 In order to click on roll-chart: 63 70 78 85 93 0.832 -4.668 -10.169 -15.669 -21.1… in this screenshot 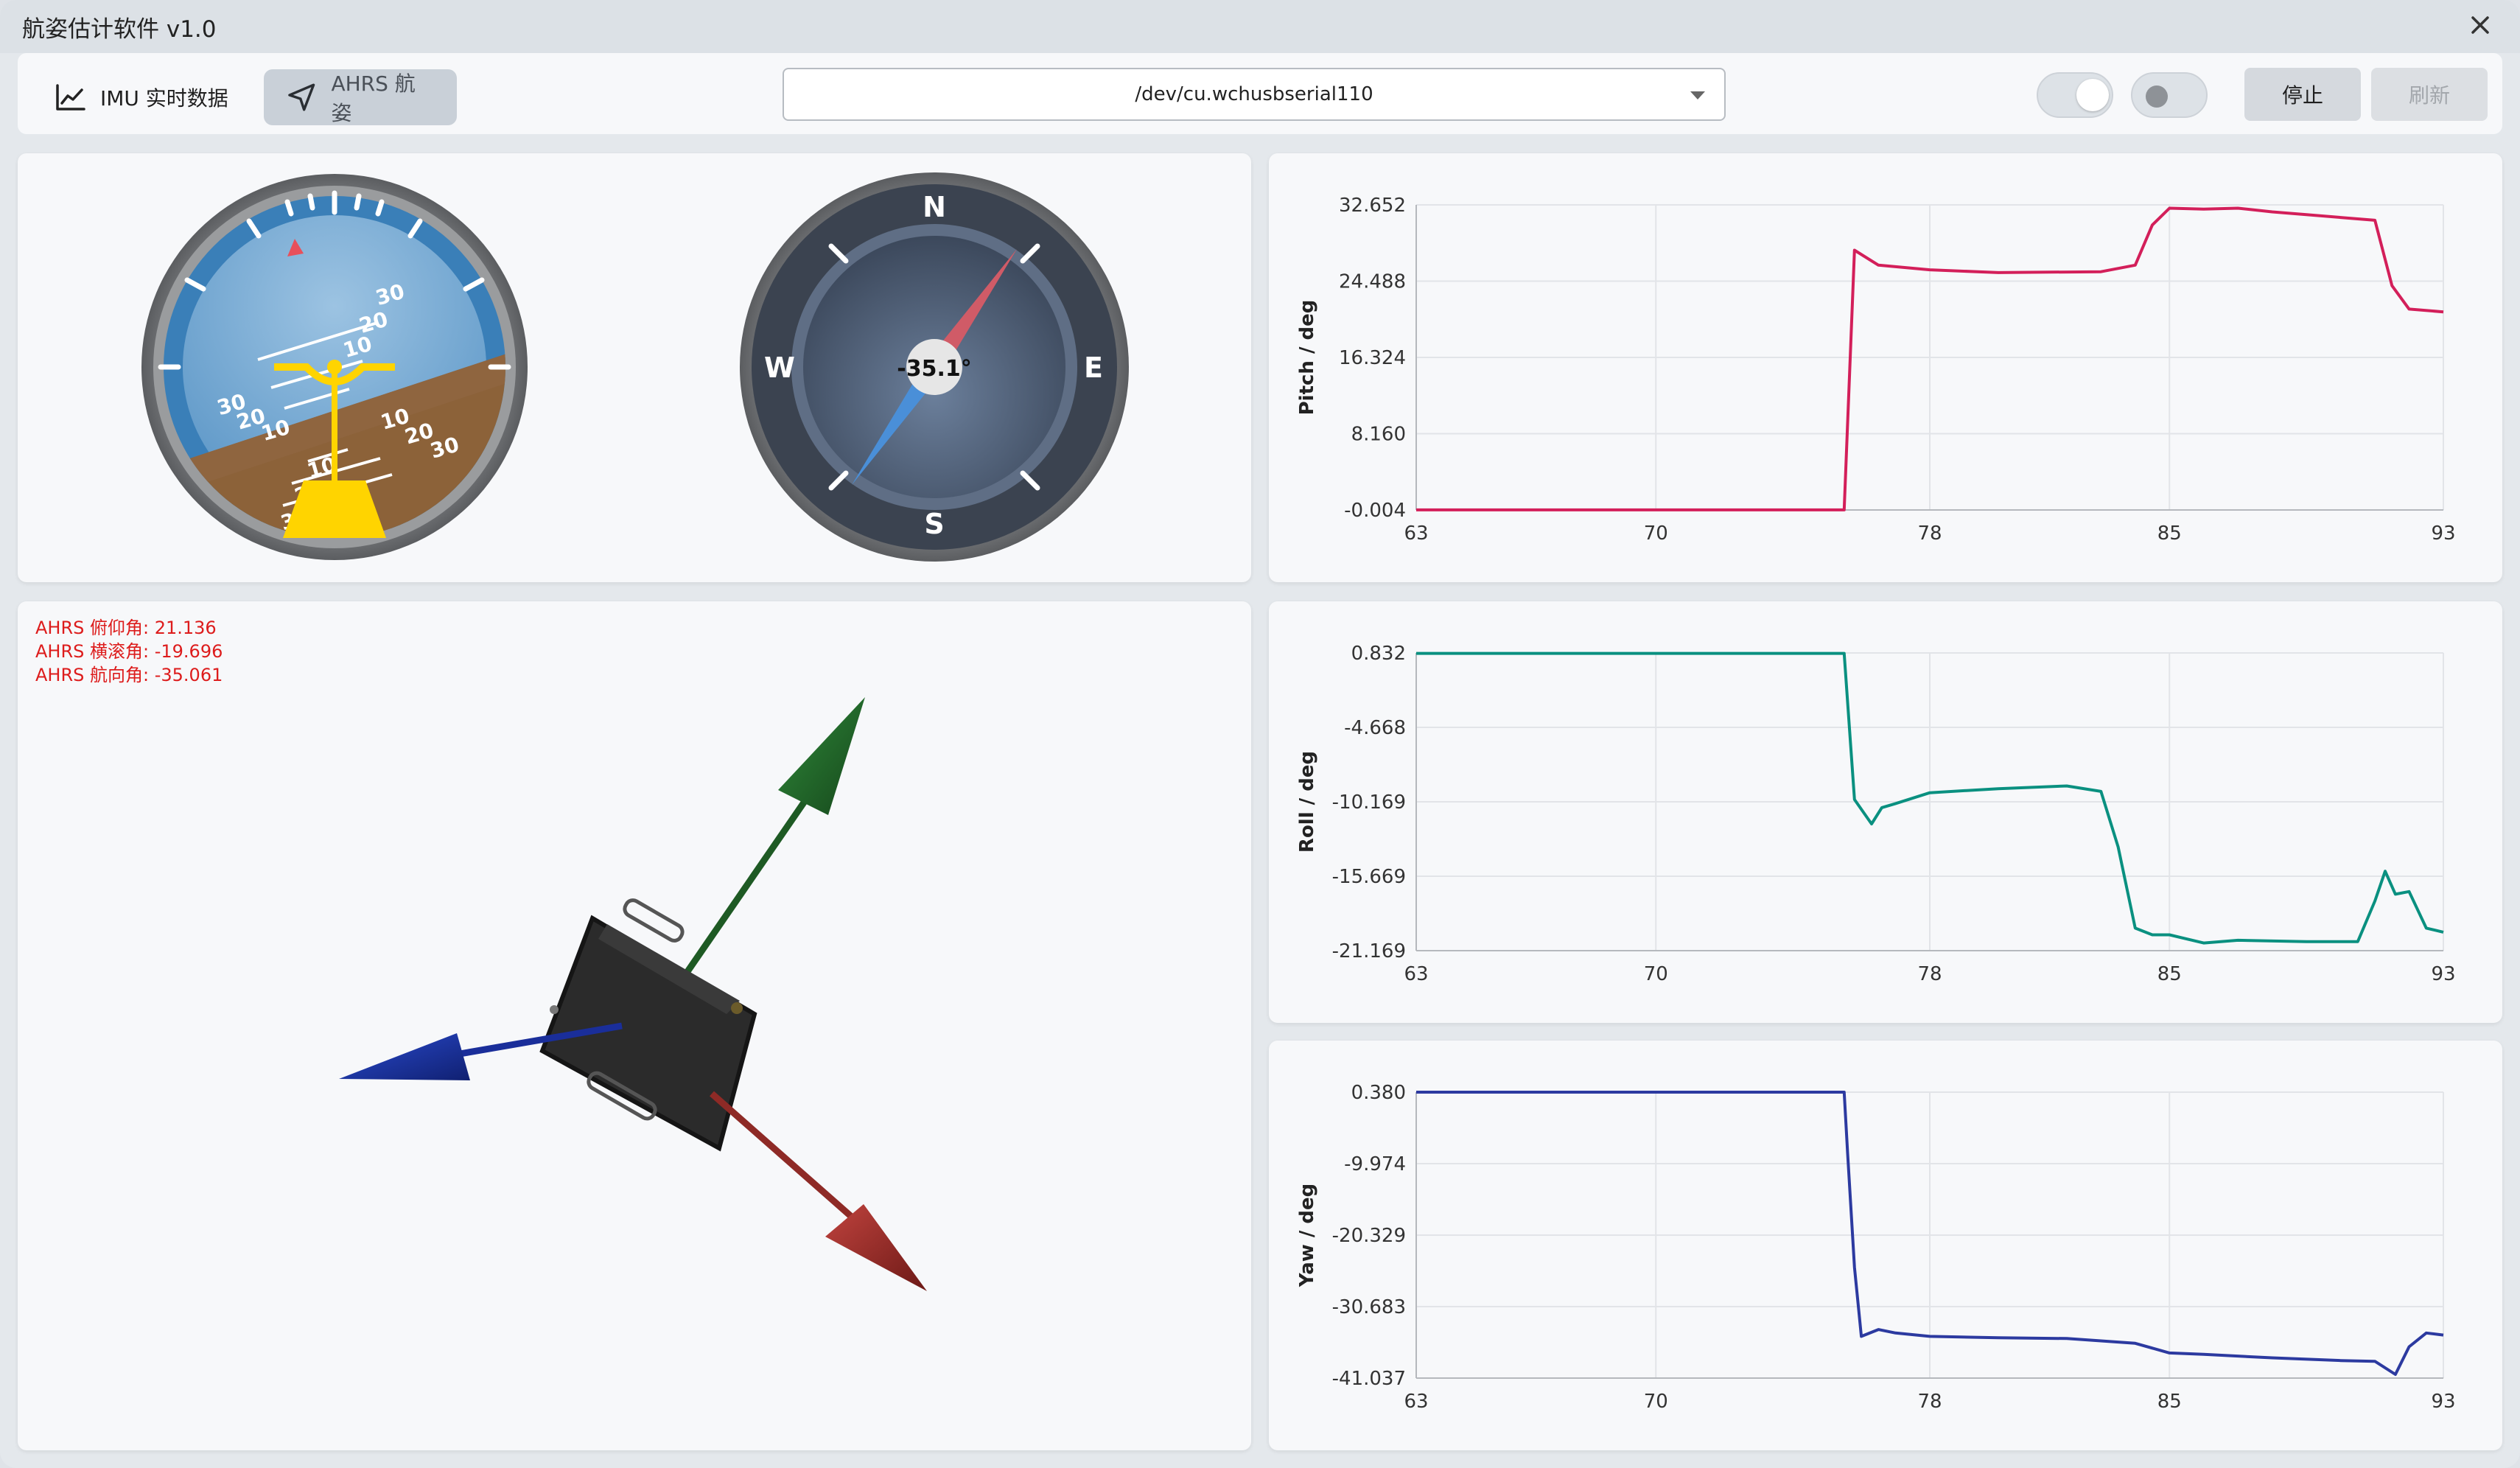, I will do `click(1876, 814)`.